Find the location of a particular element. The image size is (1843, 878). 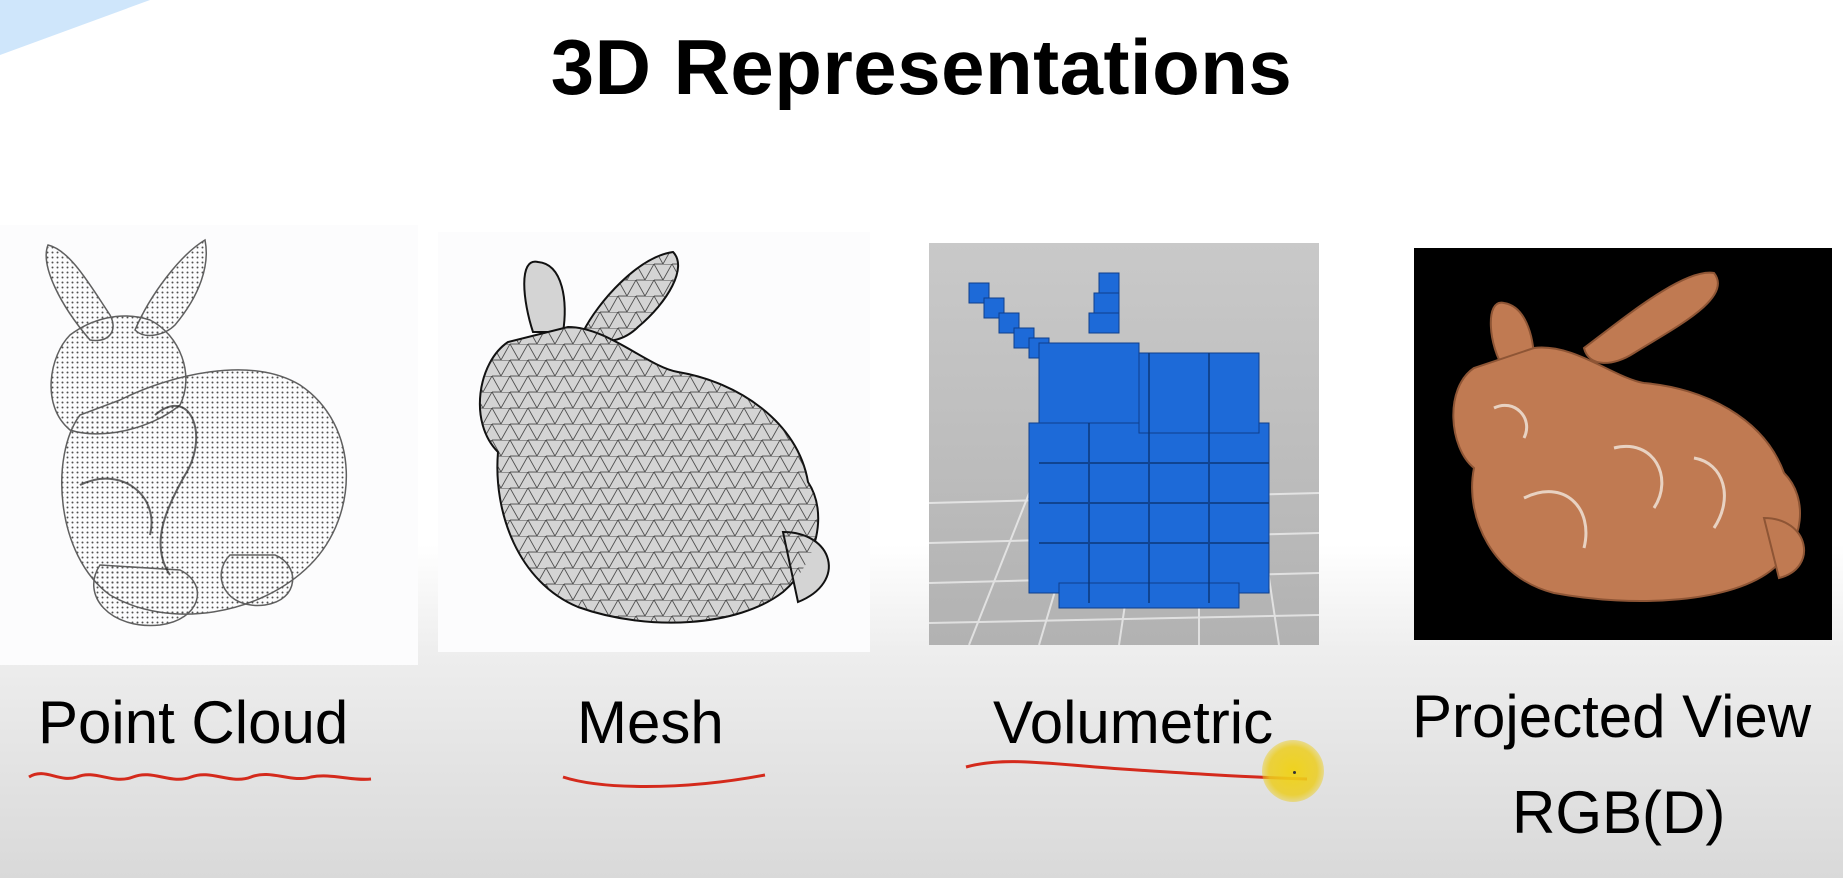

underline-mesh is located at coordinates (664, 780).